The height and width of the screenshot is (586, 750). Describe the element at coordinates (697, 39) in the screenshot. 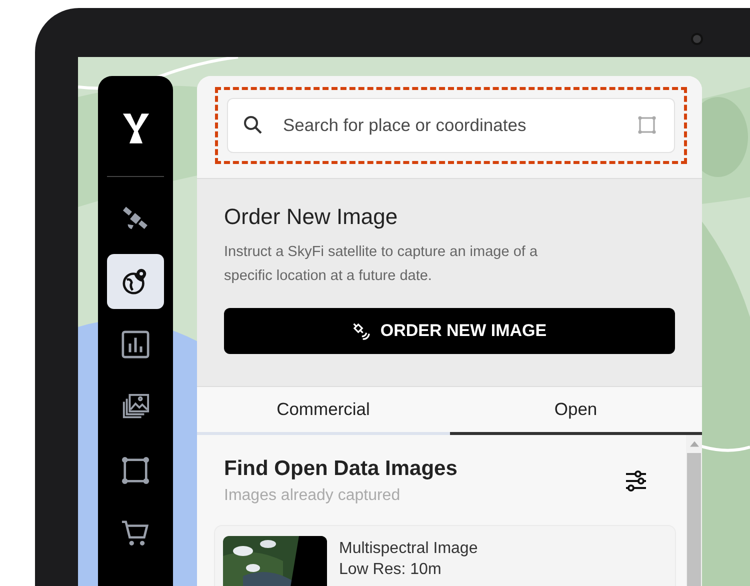

I see `camera-dot` at that location.